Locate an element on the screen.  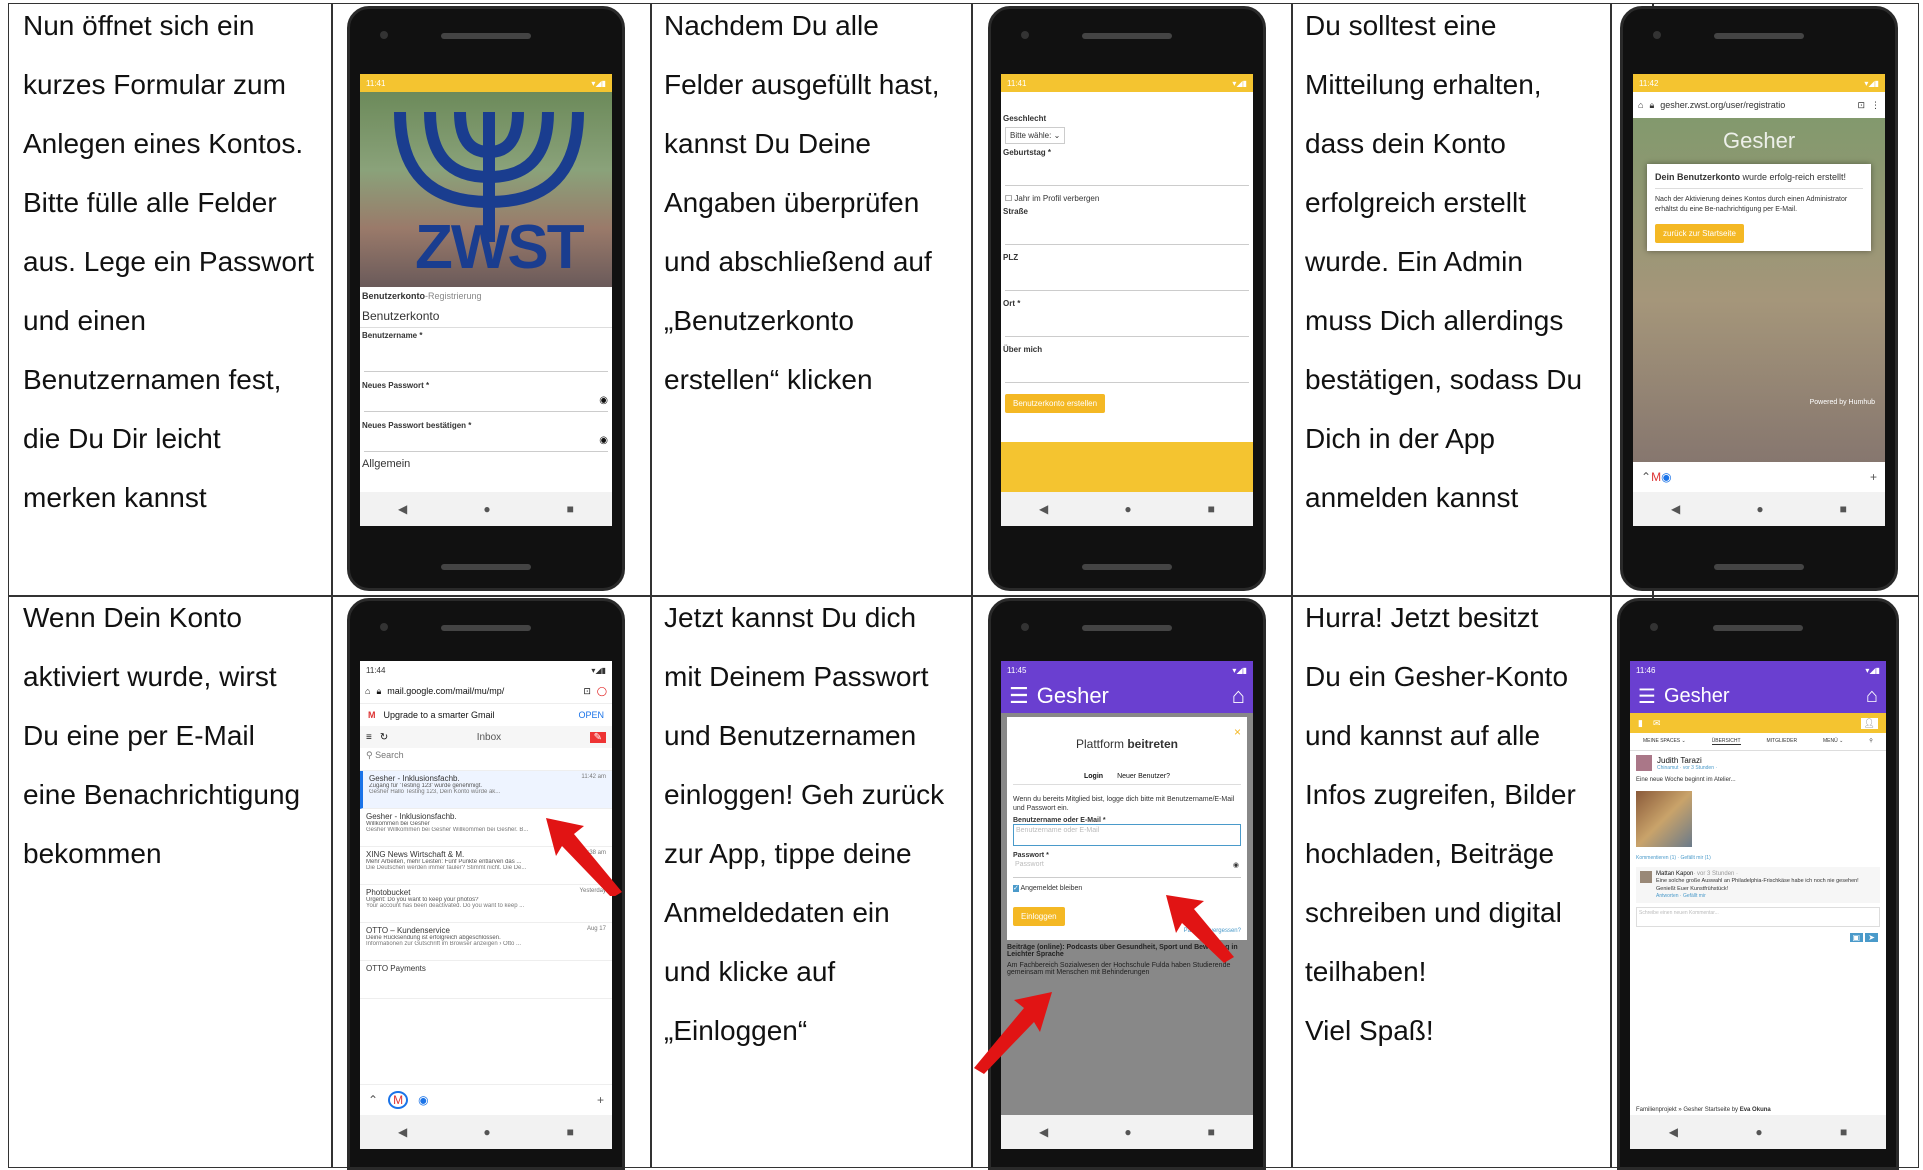
footer-band is located at coordinates (1127, 467).